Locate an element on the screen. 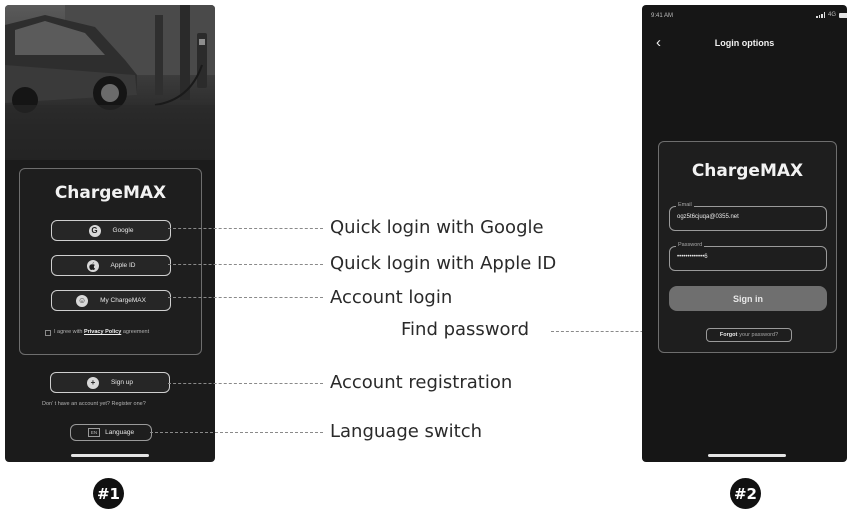 The height and width of the screenshot is (511, 849). agreement-suffix: agreement is located at coordinates (136, 332).